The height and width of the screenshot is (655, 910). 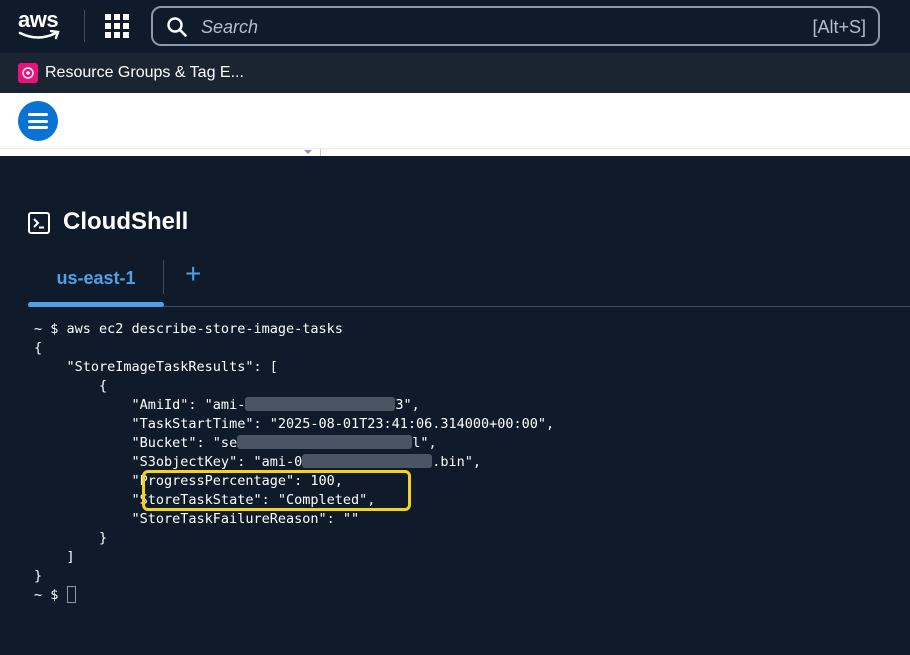 I want to click on s3-object-tail: .bin",, so click(x=456, y=462).